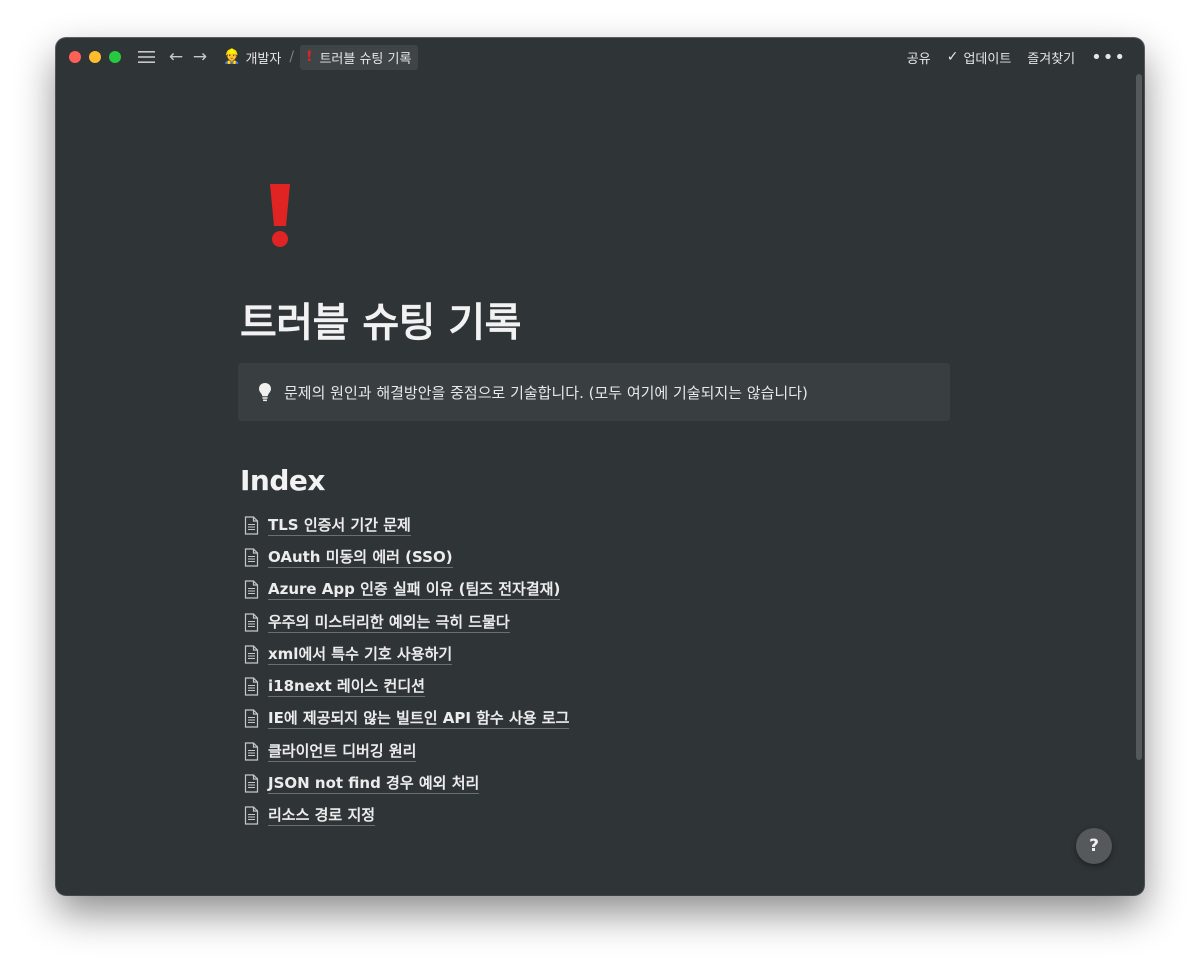 The image size is (1200, 970). I want to click on updates-button: ✓ 업데이트, so click(979, 57).